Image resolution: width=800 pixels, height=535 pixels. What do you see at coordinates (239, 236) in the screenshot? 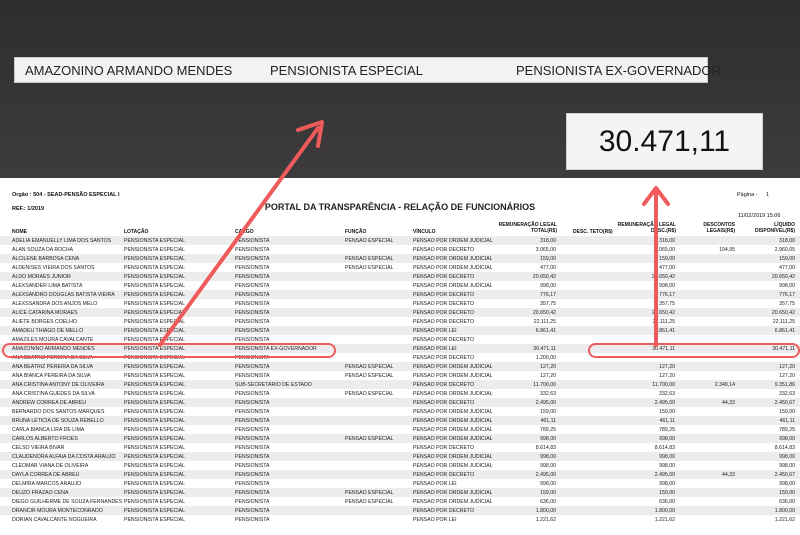
I see `arrow-line-left` at bounding box center [239, 236].